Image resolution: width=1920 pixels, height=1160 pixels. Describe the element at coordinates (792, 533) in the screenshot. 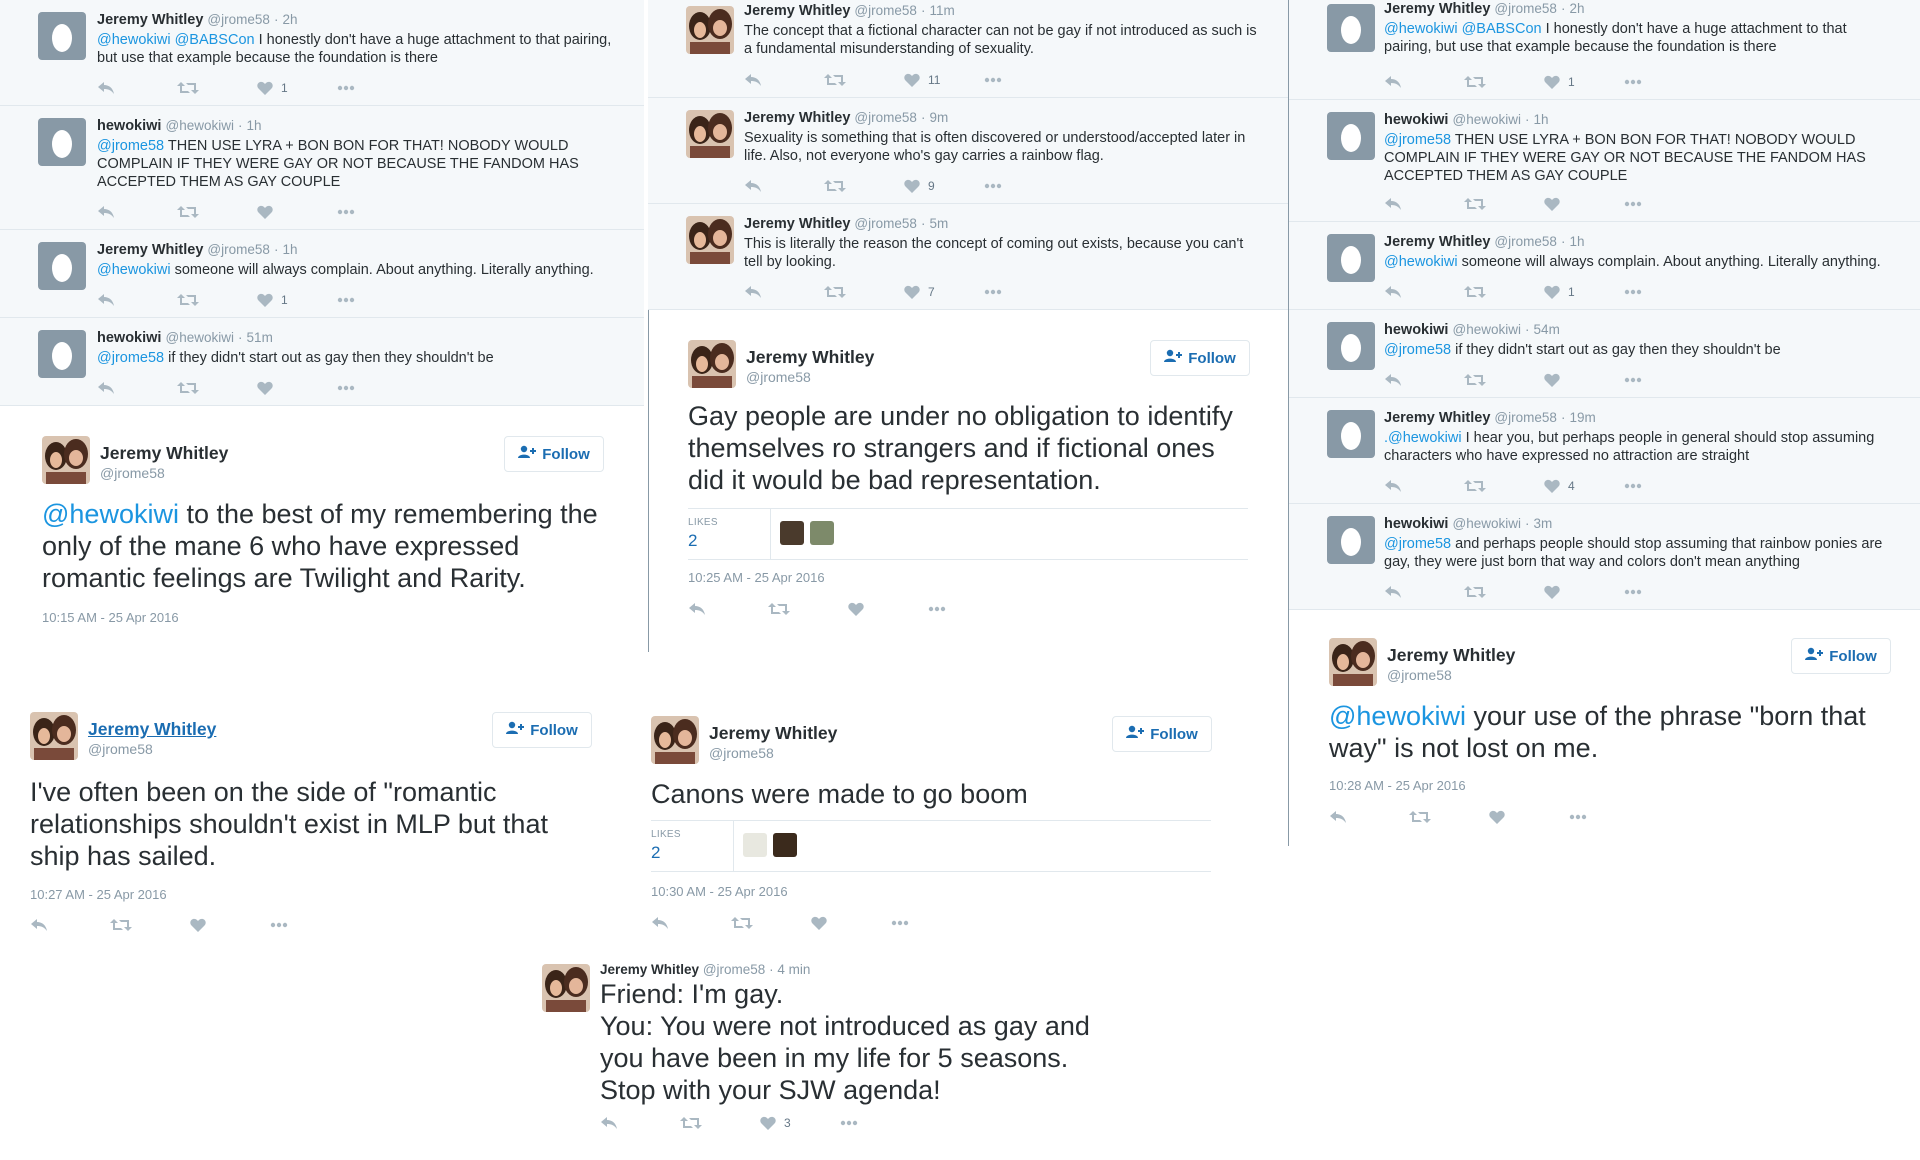

I see `liker-avatar` at that location.